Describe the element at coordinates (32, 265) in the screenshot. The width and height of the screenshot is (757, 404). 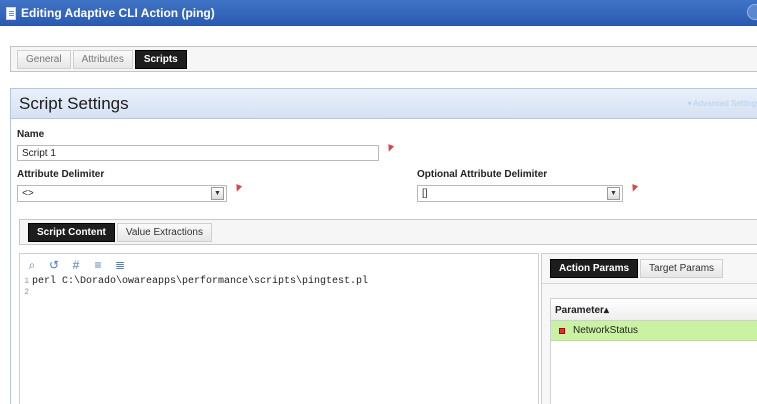
I see `search-icon: ⌕` at that location.